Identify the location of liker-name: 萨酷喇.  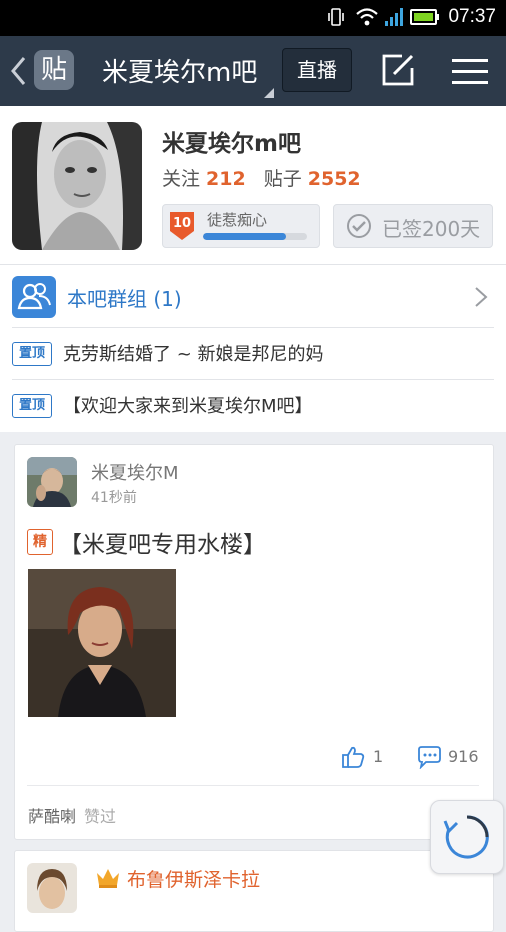
(52, 816).